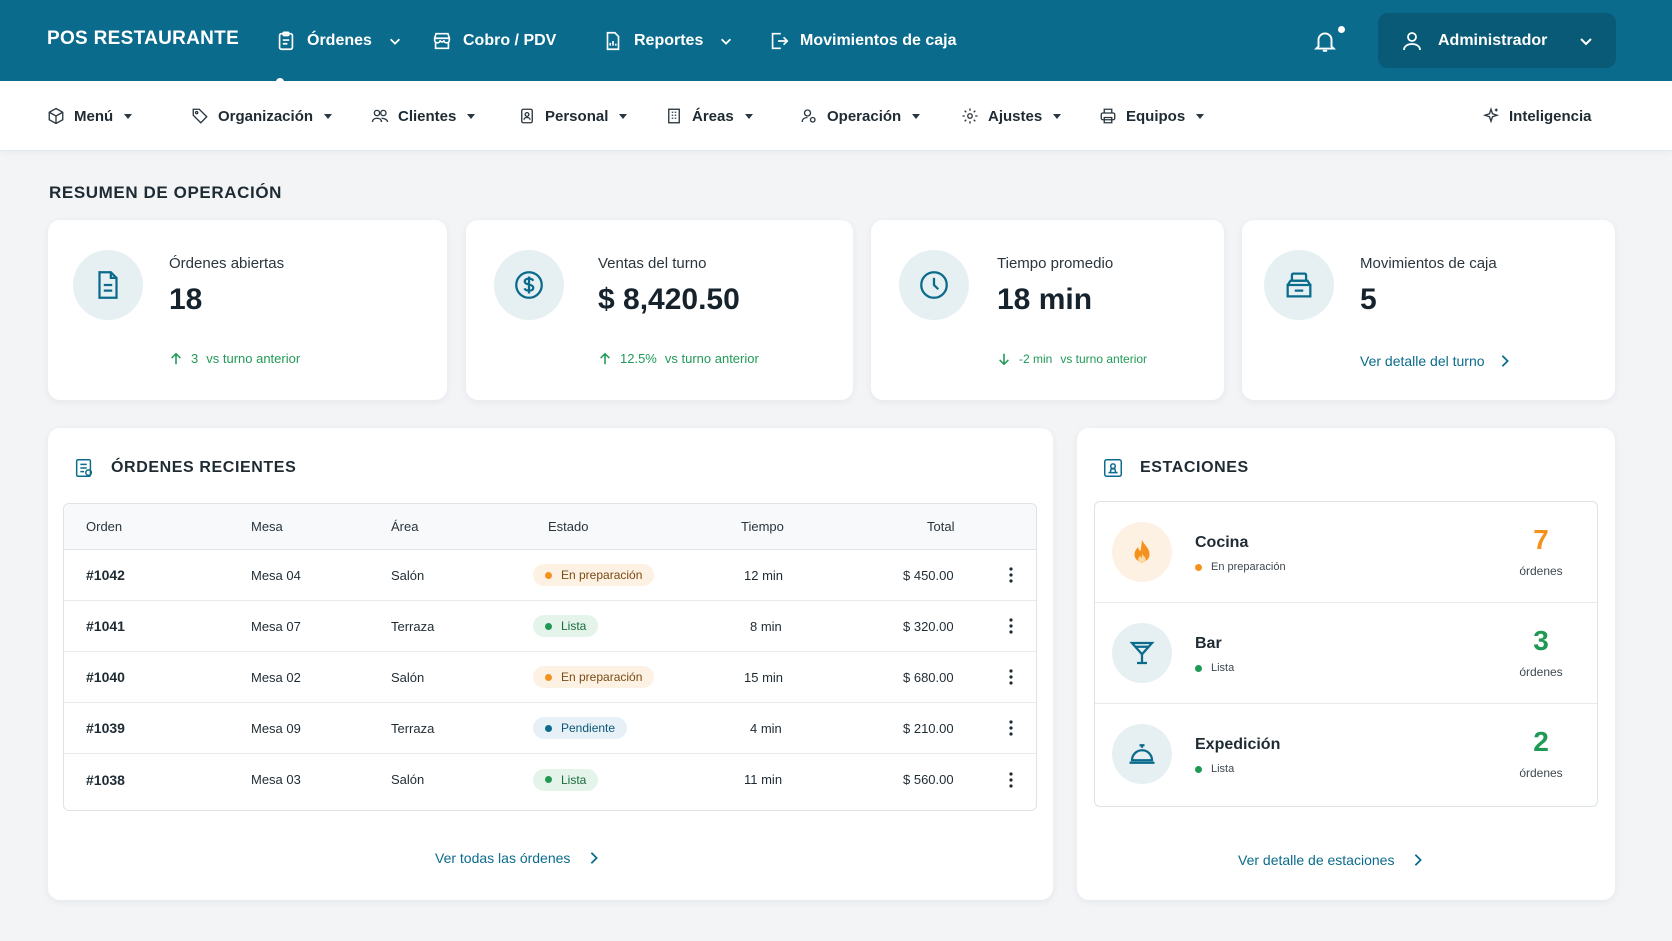 The image size is (1672, 941). What do you see at coordinates (1223, 769) in the screenshot?
I see `station-status-label: Lista` at bounding box center [1223, 769].